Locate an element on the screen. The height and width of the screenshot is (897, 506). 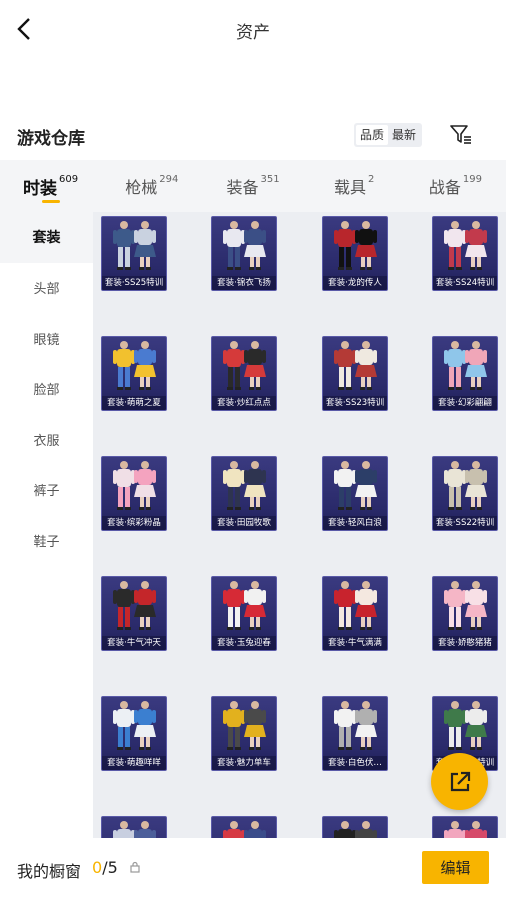
outfit-card: 套装·萌趣咩咩 is located at coordinates (134, 733).